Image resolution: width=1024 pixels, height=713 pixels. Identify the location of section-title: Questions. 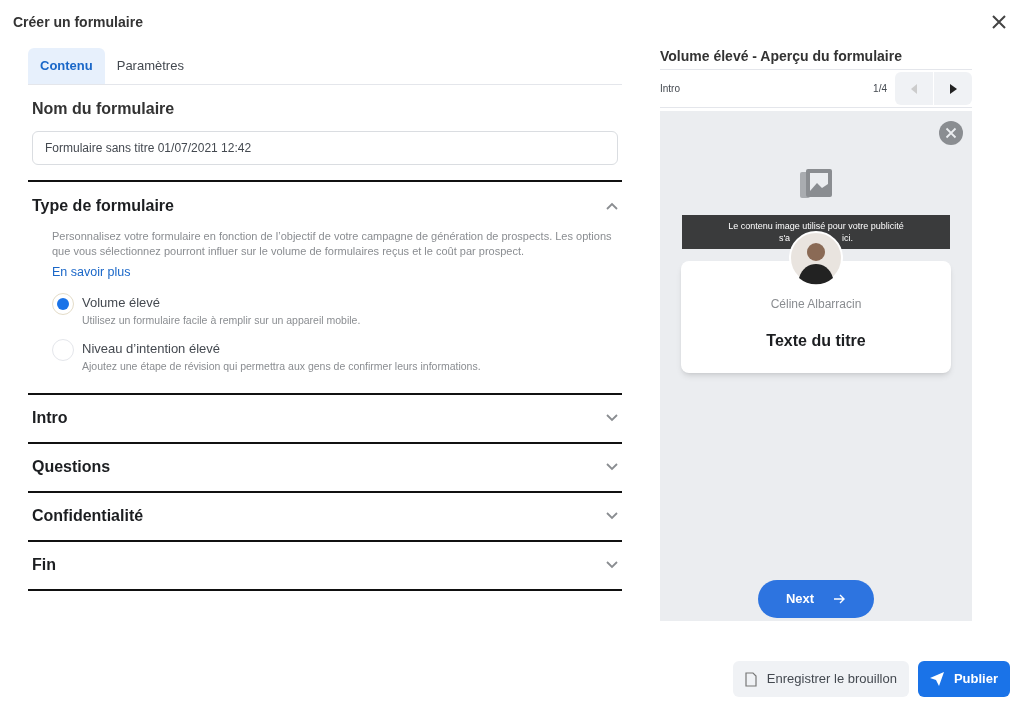
(71, 467).